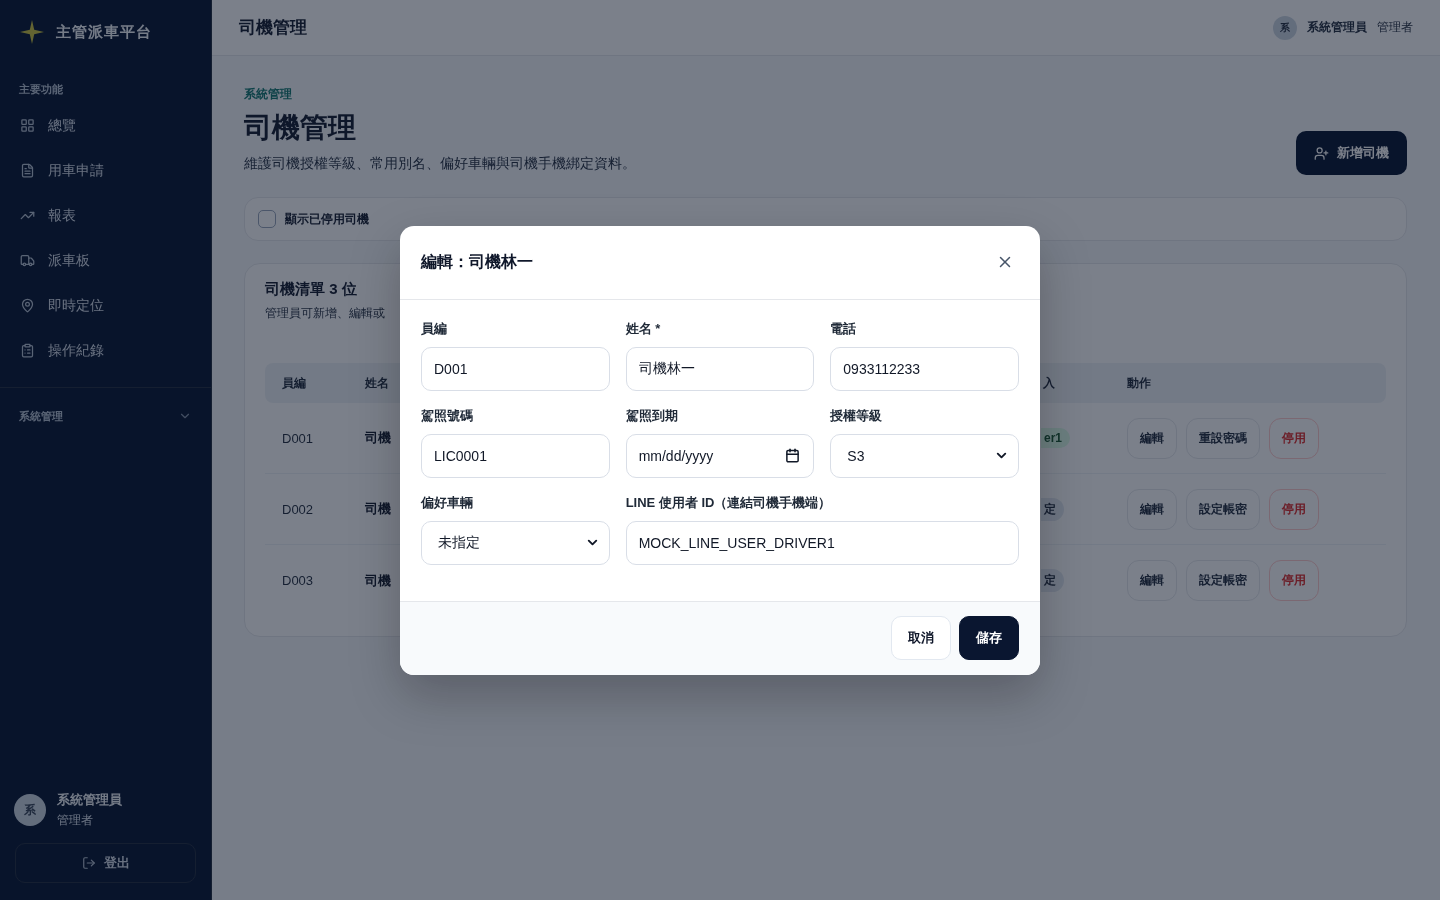  I want to click on truck-icon, so click(27, 260).